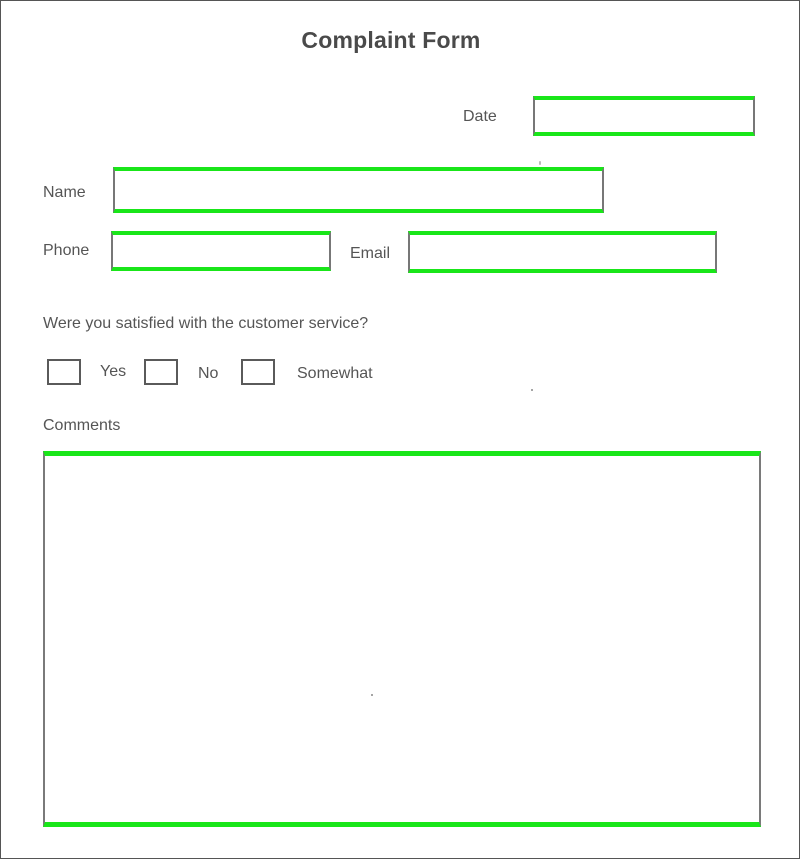  I want to click on email-label: Email, so click(370, 253).